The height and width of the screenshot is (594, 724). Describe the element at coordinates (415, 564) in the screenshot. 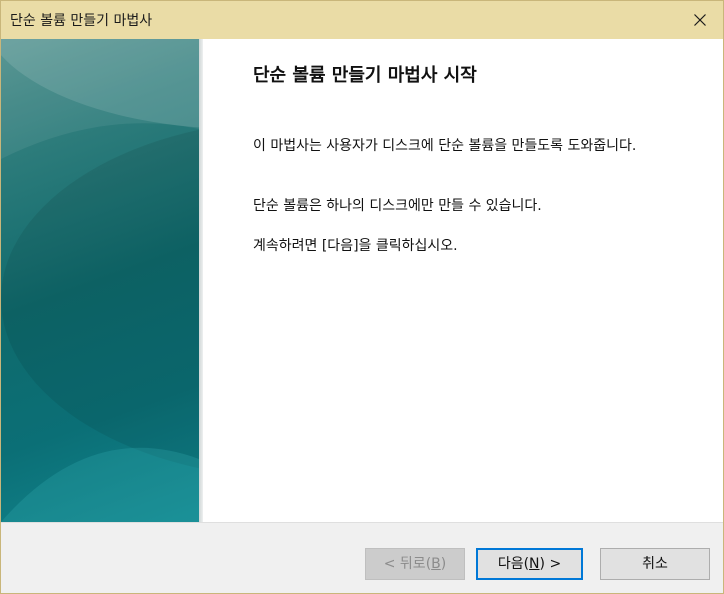

I see `back-button: < 뒤로(B)` at that location.